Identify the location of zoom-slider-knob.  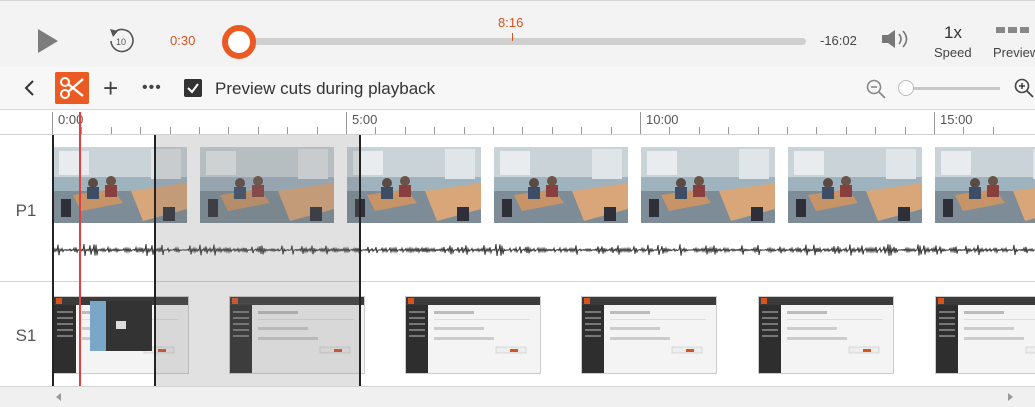
(906, 88).